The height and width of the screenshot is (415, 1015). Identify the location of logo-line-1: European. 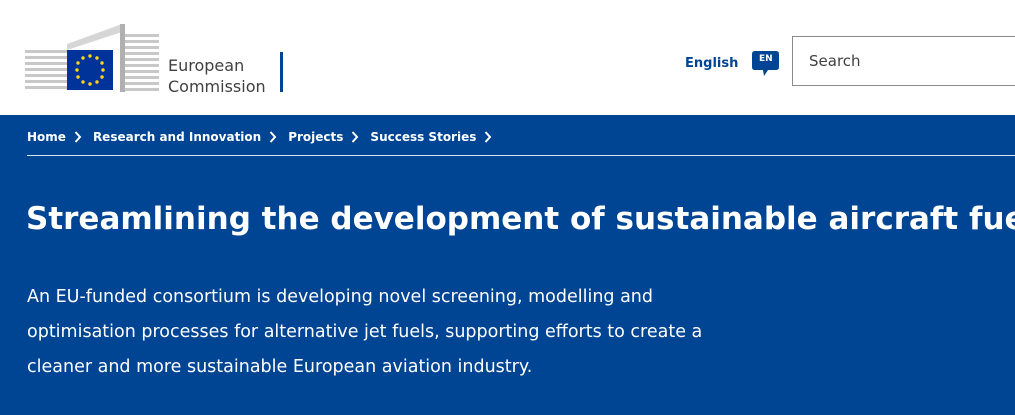
(206, 65).